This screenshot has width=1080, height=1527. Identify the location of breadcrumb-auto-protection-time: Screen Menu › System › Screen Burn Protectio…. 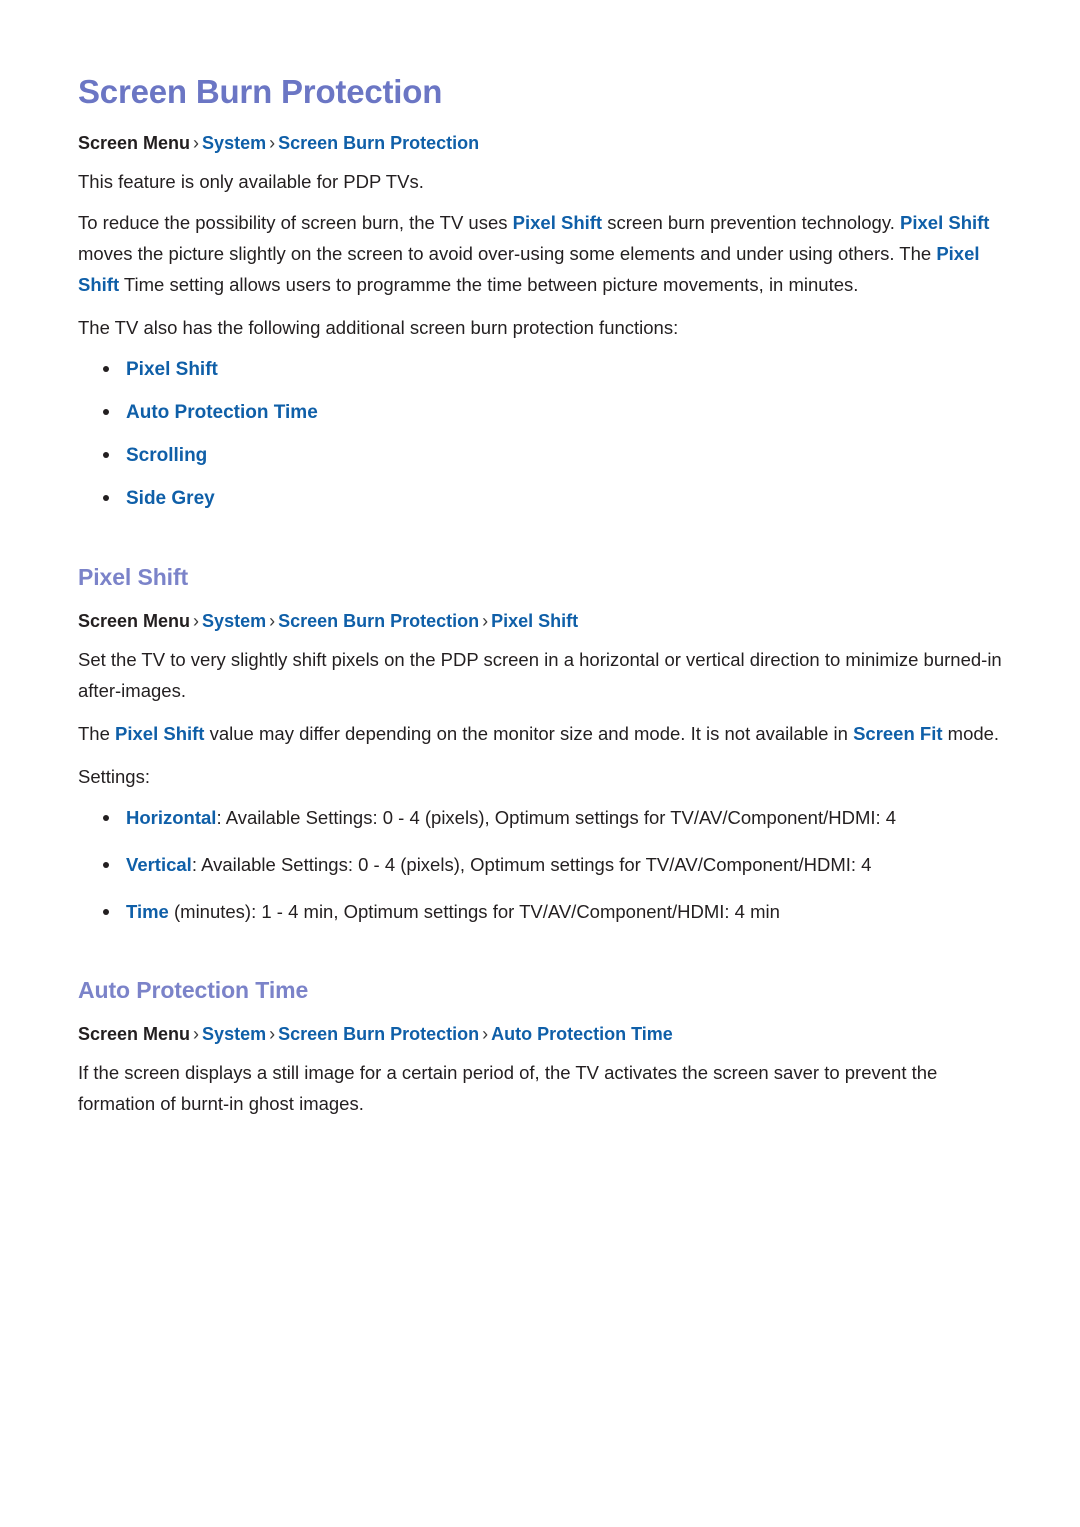
(540, 1034).